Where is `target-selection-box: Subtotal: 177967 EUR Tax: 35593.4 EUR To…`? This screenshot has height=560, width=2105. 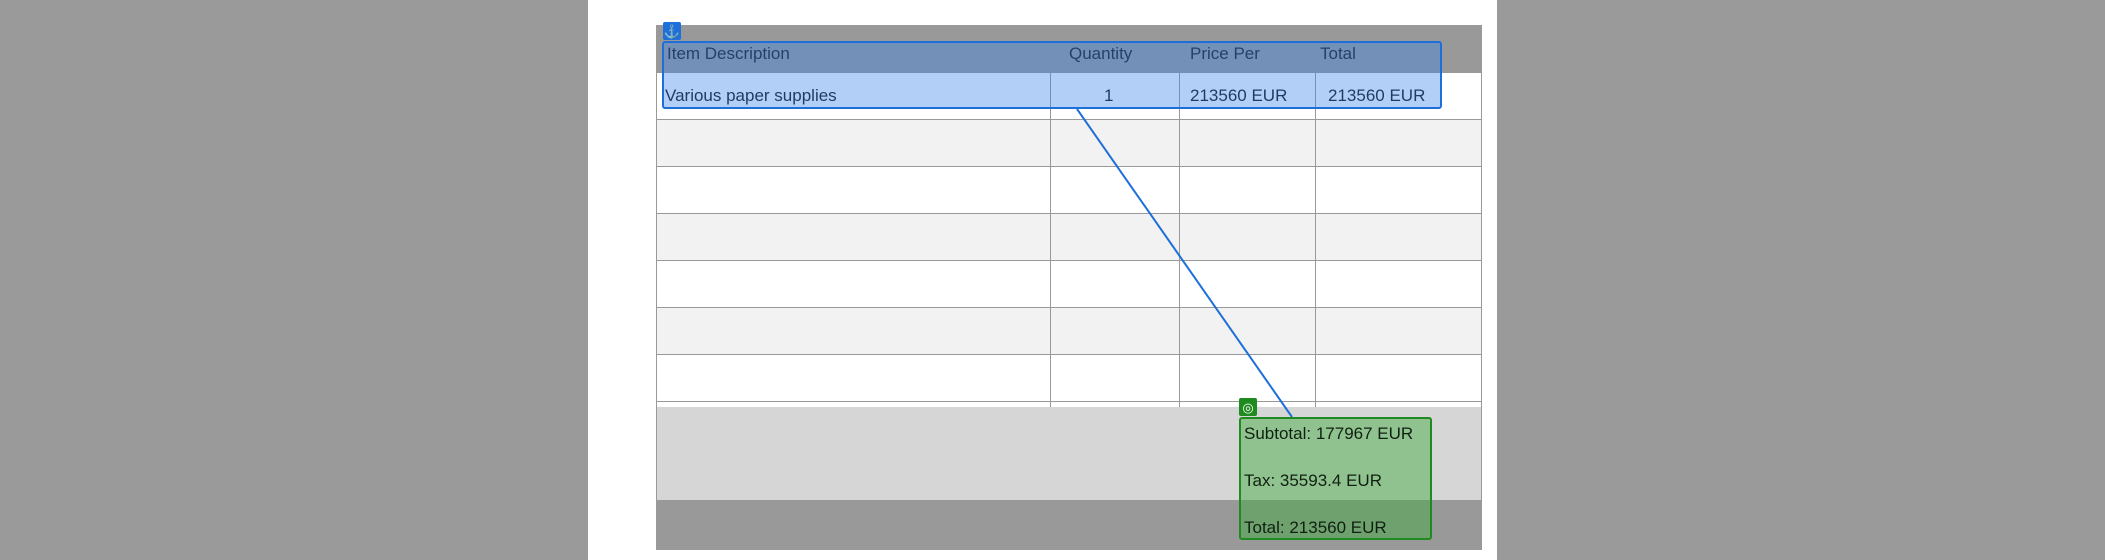 target-selection-box: Subtotal: 177967 EUR Tax: 35593.4 EUR To… is located at coordinates (1335, 478).